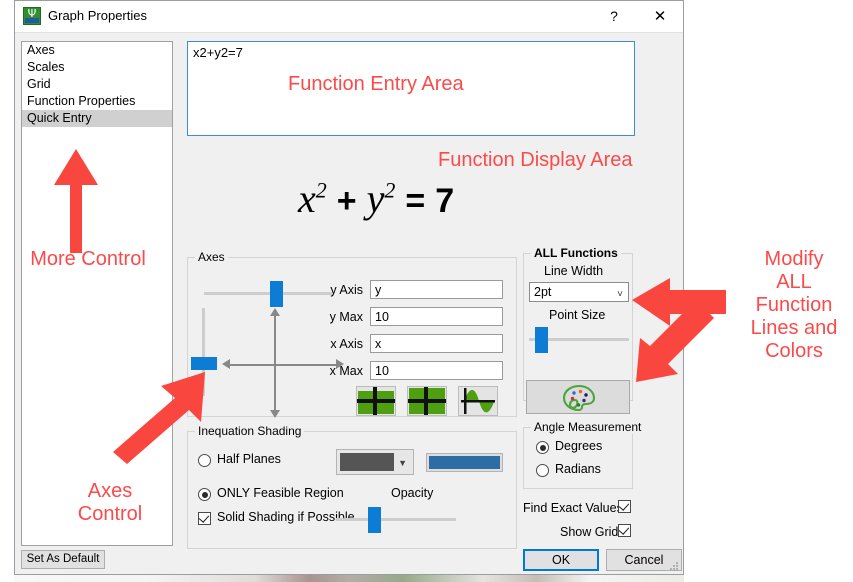 The height and width of the screenshot is (582, 853). I want to click on shade-color-combo: ▼, so click(375, 462).